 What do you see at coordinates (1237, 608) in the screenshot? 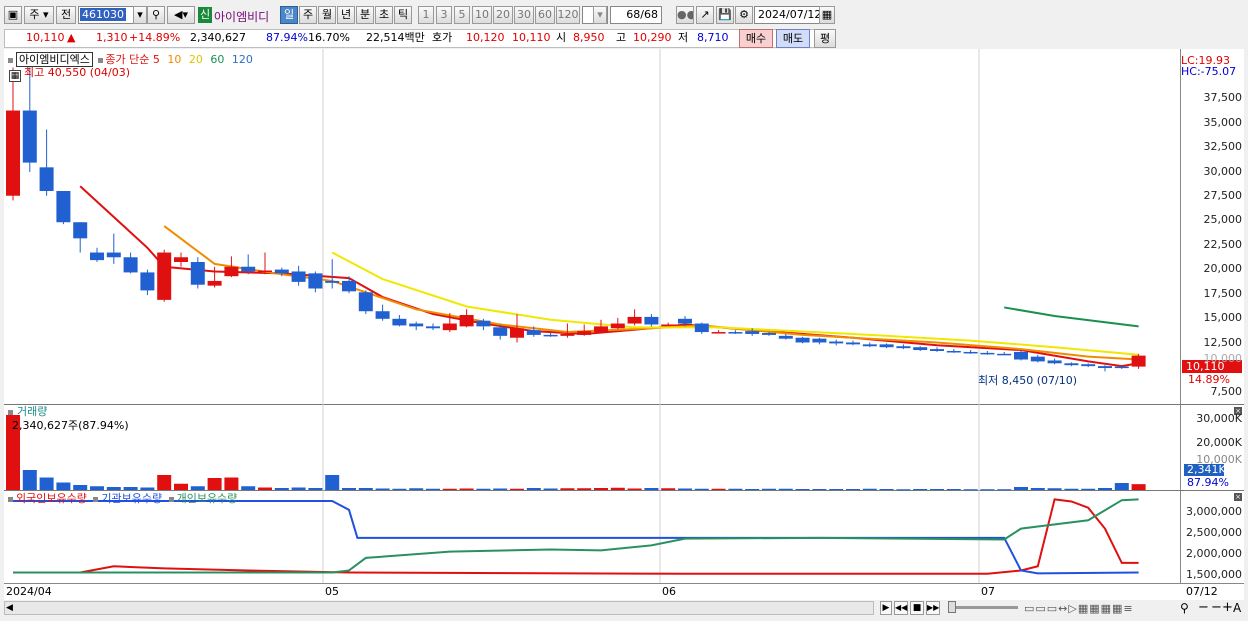
I see `auto-scale-icon: A` at bounding box center [1237, 608].